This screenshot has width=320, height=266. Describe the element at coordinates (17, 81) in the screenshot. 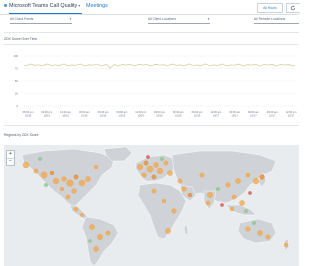

I see `y-tick-label: 50` at that location.